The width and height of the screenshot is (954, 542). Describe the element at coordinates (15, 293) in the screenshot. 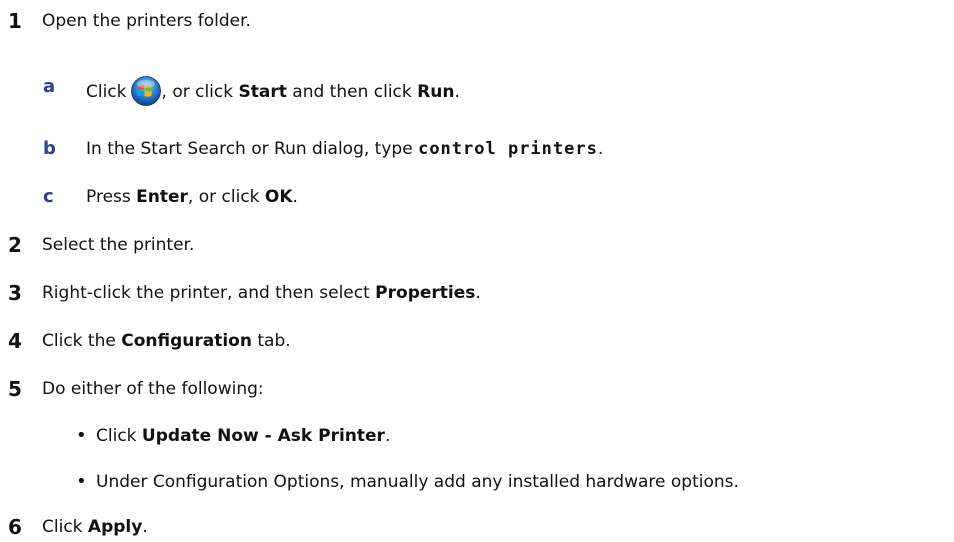

I see `step-number: 3` at that location.